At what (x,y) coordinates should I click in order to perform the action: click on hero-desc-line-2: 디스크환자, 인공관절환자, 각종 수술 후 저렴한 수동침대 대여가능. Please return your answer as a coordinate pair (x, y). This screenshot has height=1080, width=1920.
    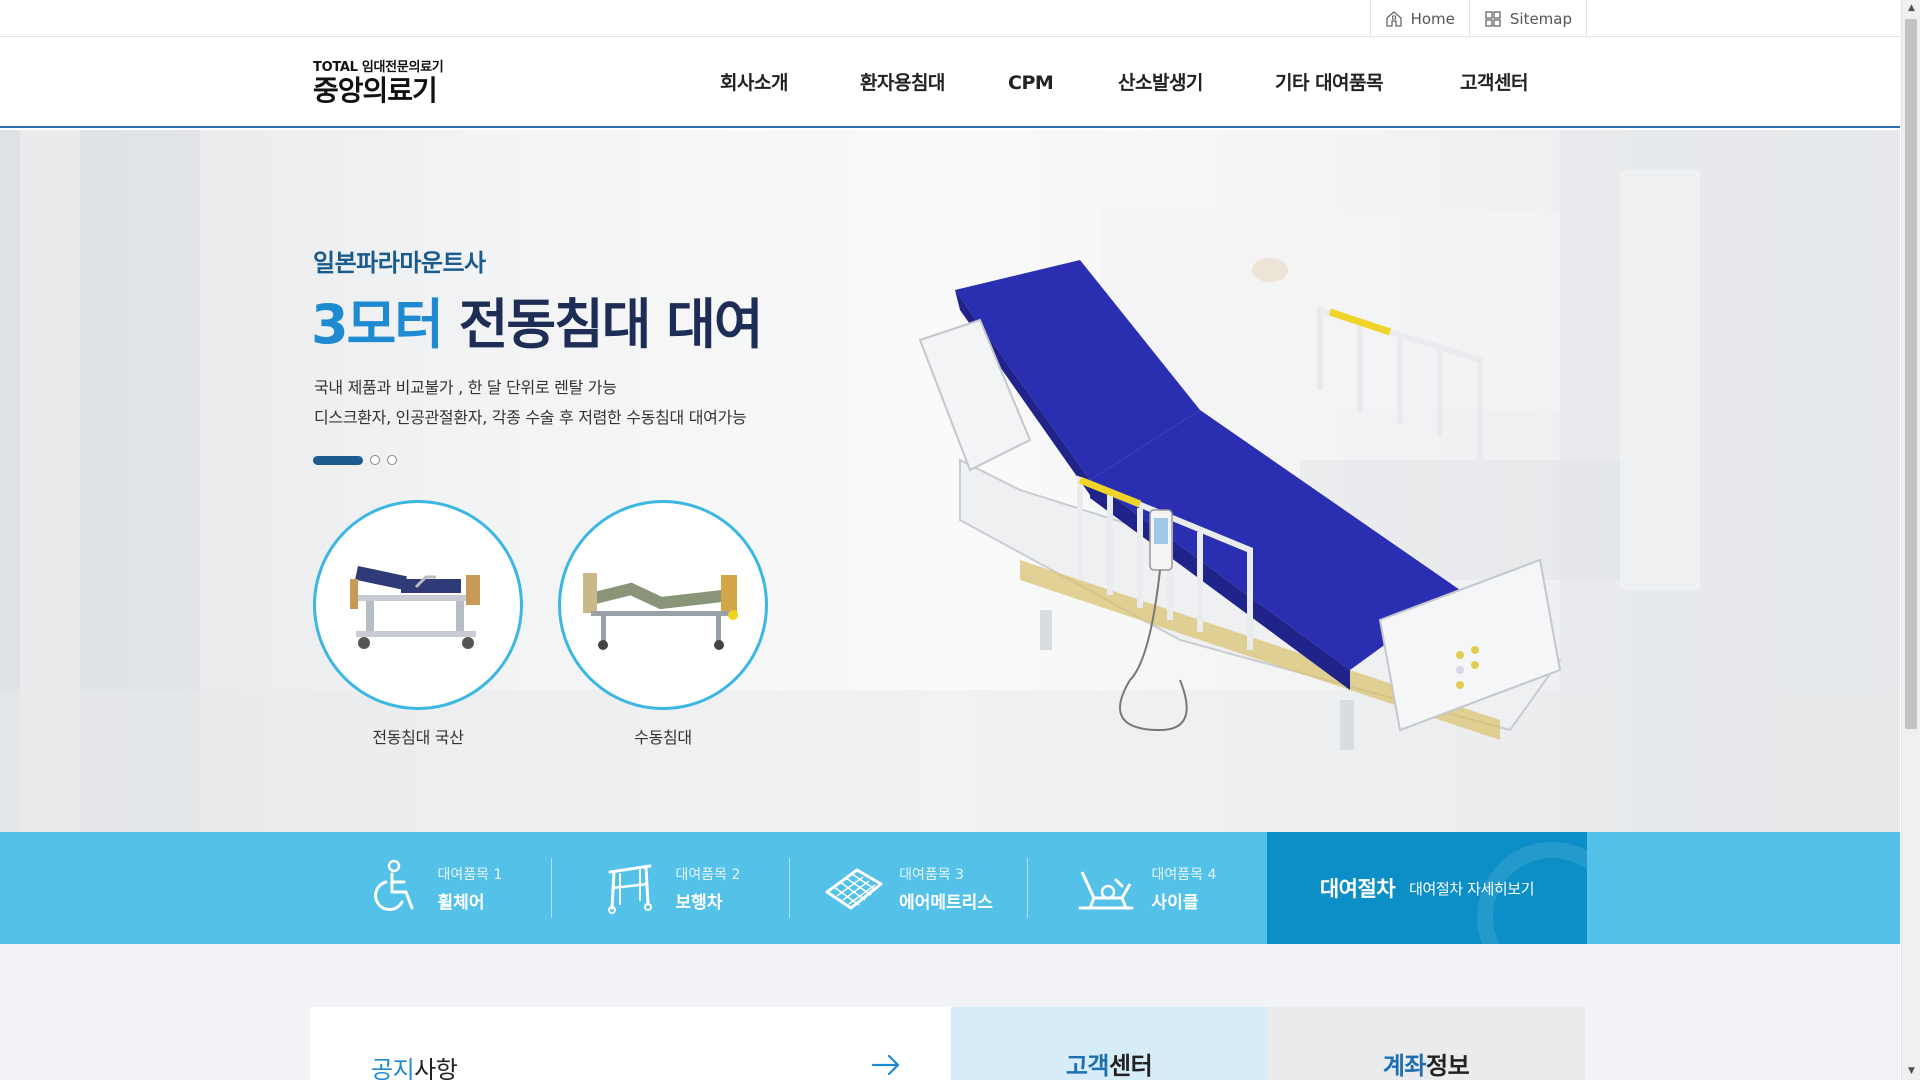
    Looking at the image, I should click on (530, 417).